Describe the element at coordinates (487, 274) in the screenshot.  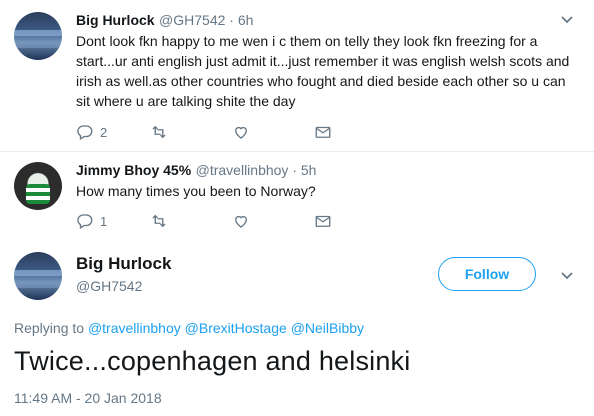
I see `follow-button: Follow` at that location.